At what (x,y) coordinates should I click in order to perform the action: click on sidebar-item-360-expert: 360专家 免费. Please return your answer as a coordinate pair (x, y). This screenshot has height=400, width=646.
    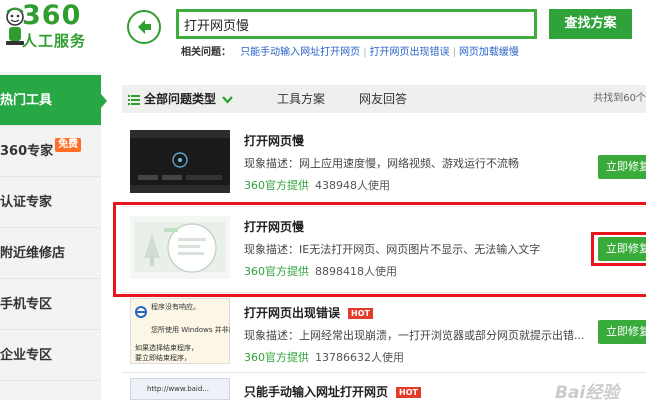
    Looking at the image, I should click on (50, 151).